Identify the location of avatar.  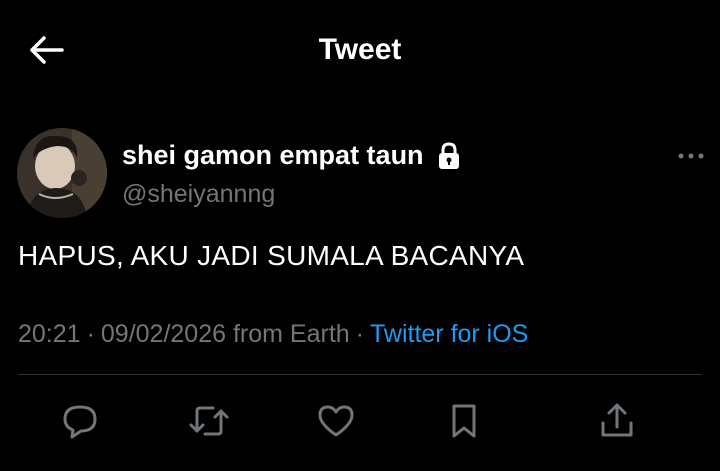
(62, 173).